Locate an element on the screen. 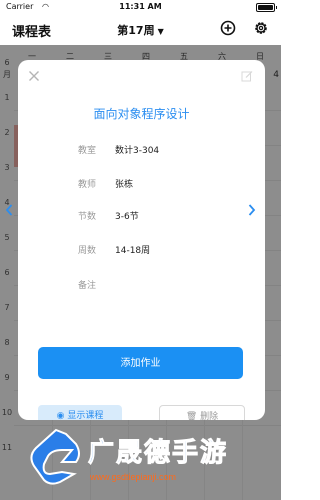 This screenshot has height=500, width=320. field-label: 周数 is located at coordinates (87, 251).